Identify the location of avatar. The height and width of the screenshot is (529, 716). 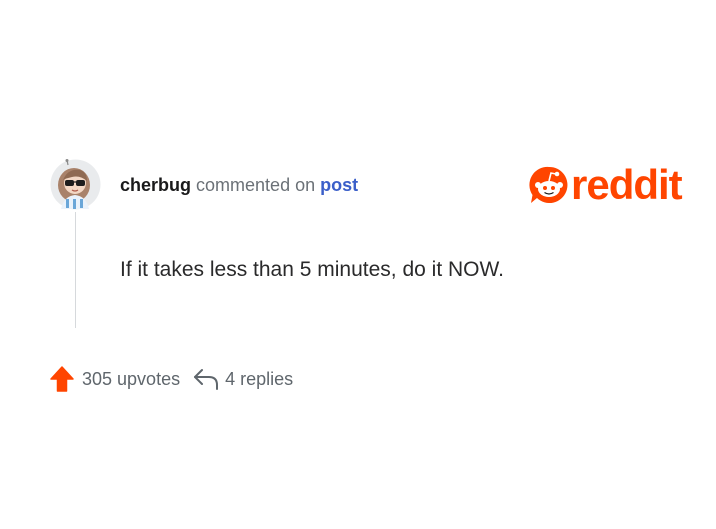
(75, 184).